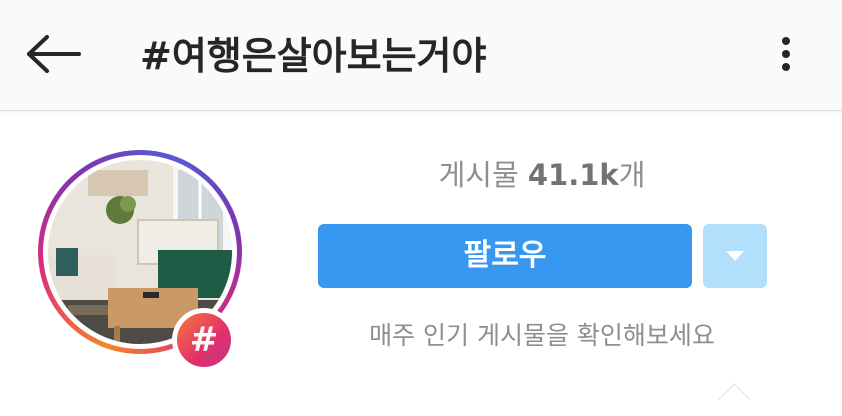 The width and height of the screenshot is (842, 416). I want to click on post-count-suffix: 개, so click(632, 175).